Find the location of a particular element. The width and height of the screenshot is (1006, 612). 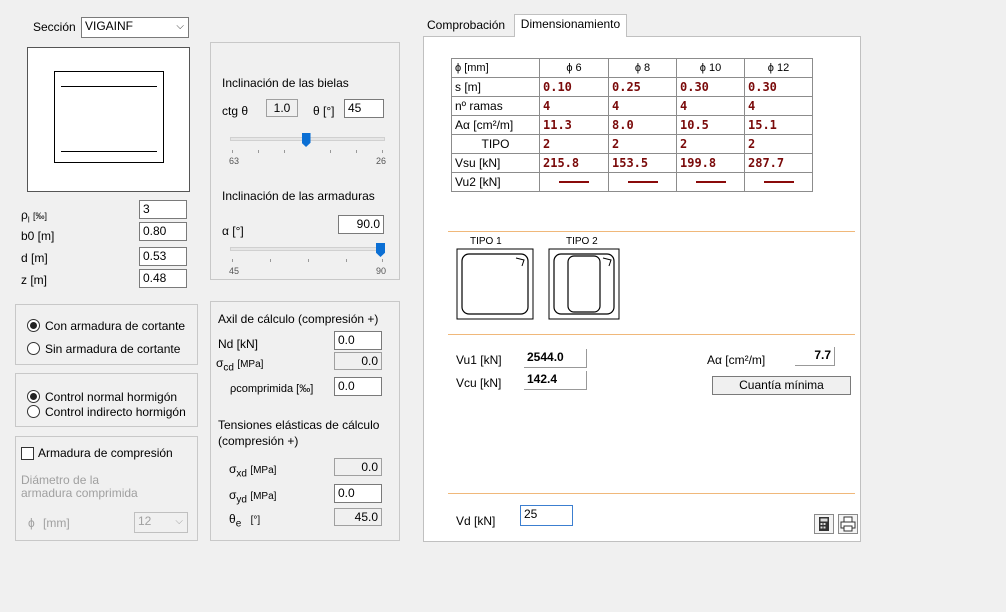

aa-value: 7.7 is located at coordinates (815, 356).